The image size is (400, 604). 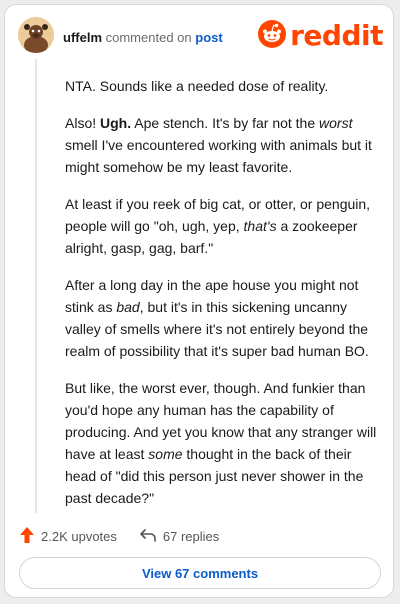 What do you see at coordinates (191, 536) in the screenshot?
I see `reply-count: 67 replies` at bounding box center [191, 536].